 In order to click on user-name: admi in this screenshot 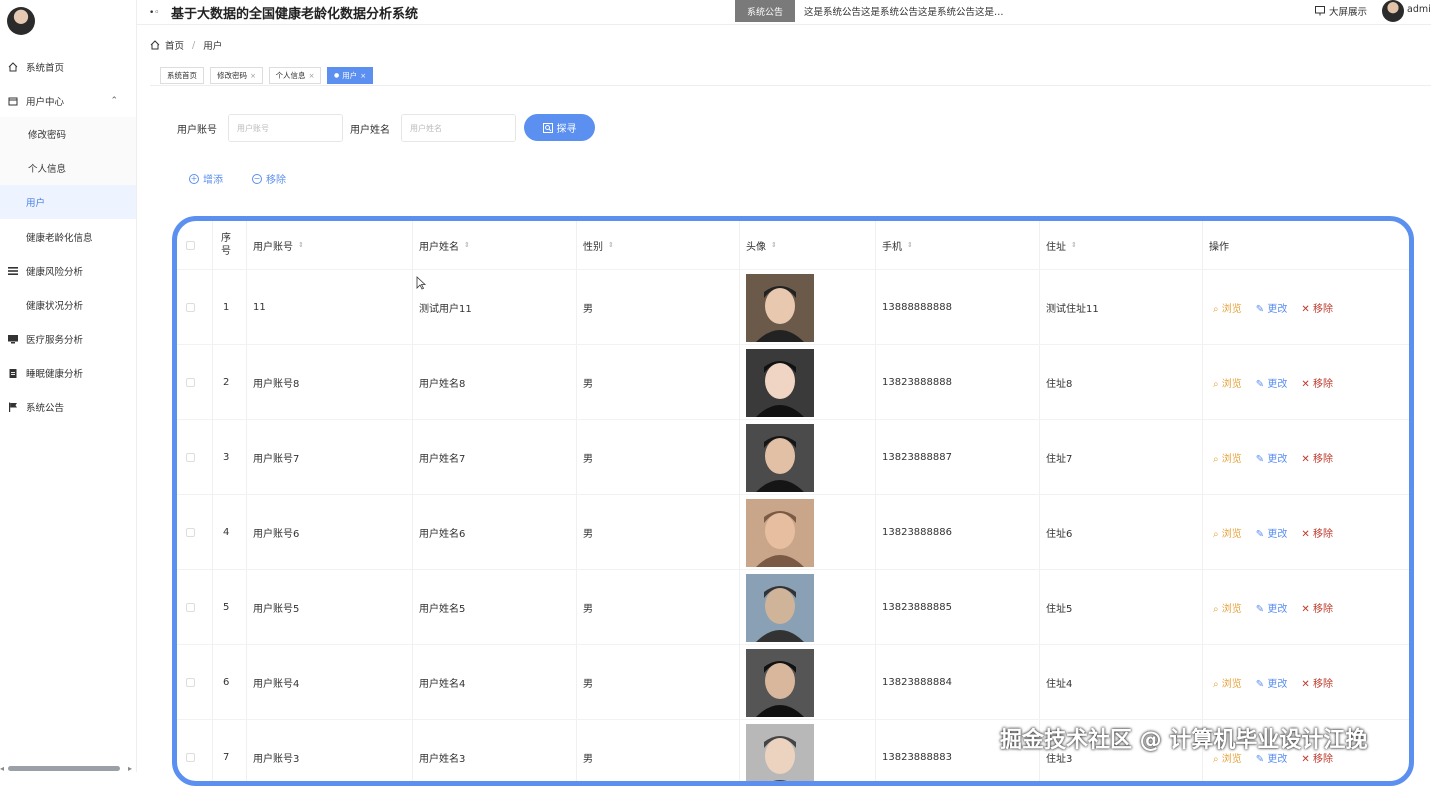, I will do `click(1419, 9)`.